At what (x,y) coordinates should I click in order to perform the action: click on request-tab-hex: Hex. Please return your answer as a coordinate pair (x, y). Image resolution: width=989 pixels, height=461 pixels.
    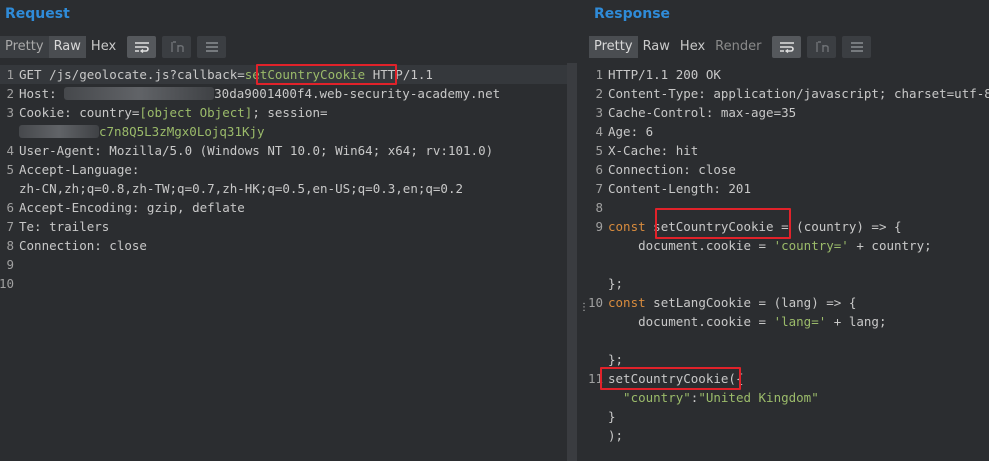
    Looking at the image, I should click on (103, 47).